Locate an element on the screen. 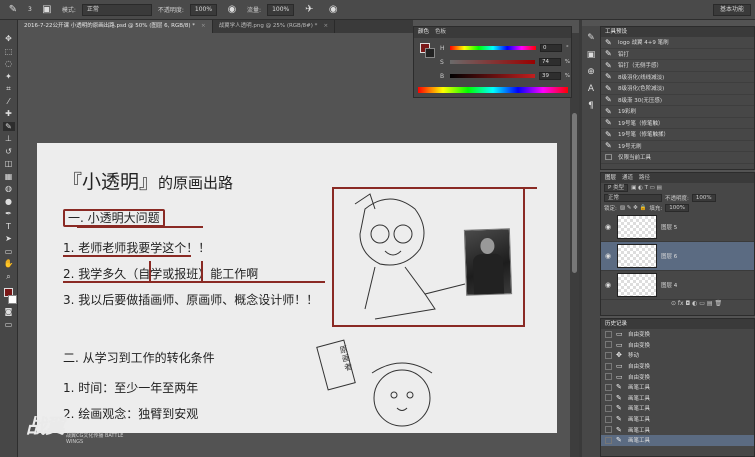 The height and width of the screenshot is (457, 755). gradient-tool-icon: ▦ is located at coordinates (9, 177).